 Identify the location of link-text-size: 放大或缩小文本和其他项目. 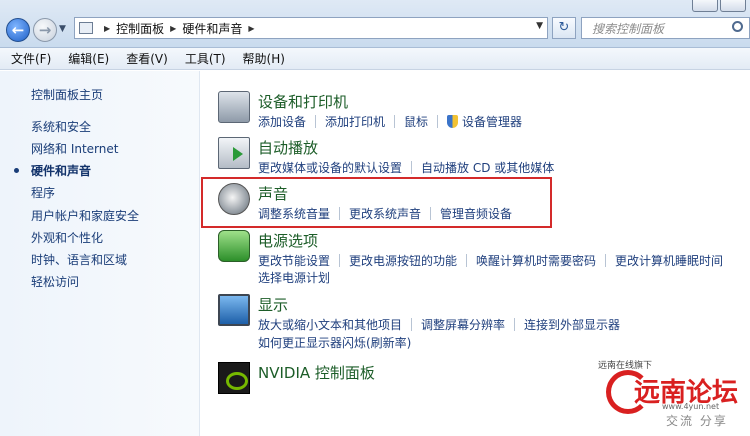
(330, 324).